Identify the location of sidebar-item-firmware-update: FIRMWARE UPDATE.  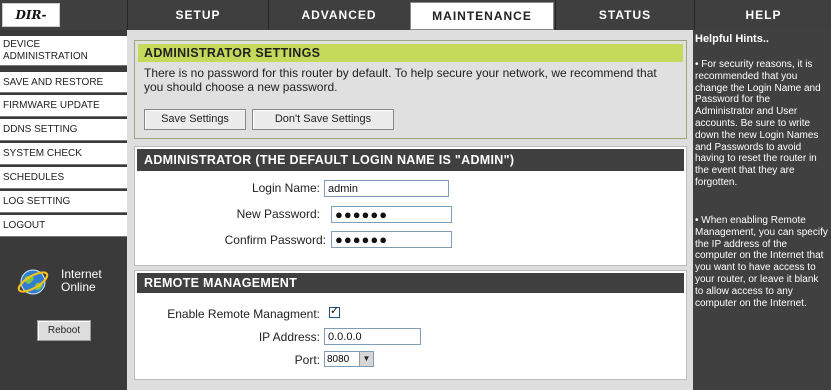
(63, 106).